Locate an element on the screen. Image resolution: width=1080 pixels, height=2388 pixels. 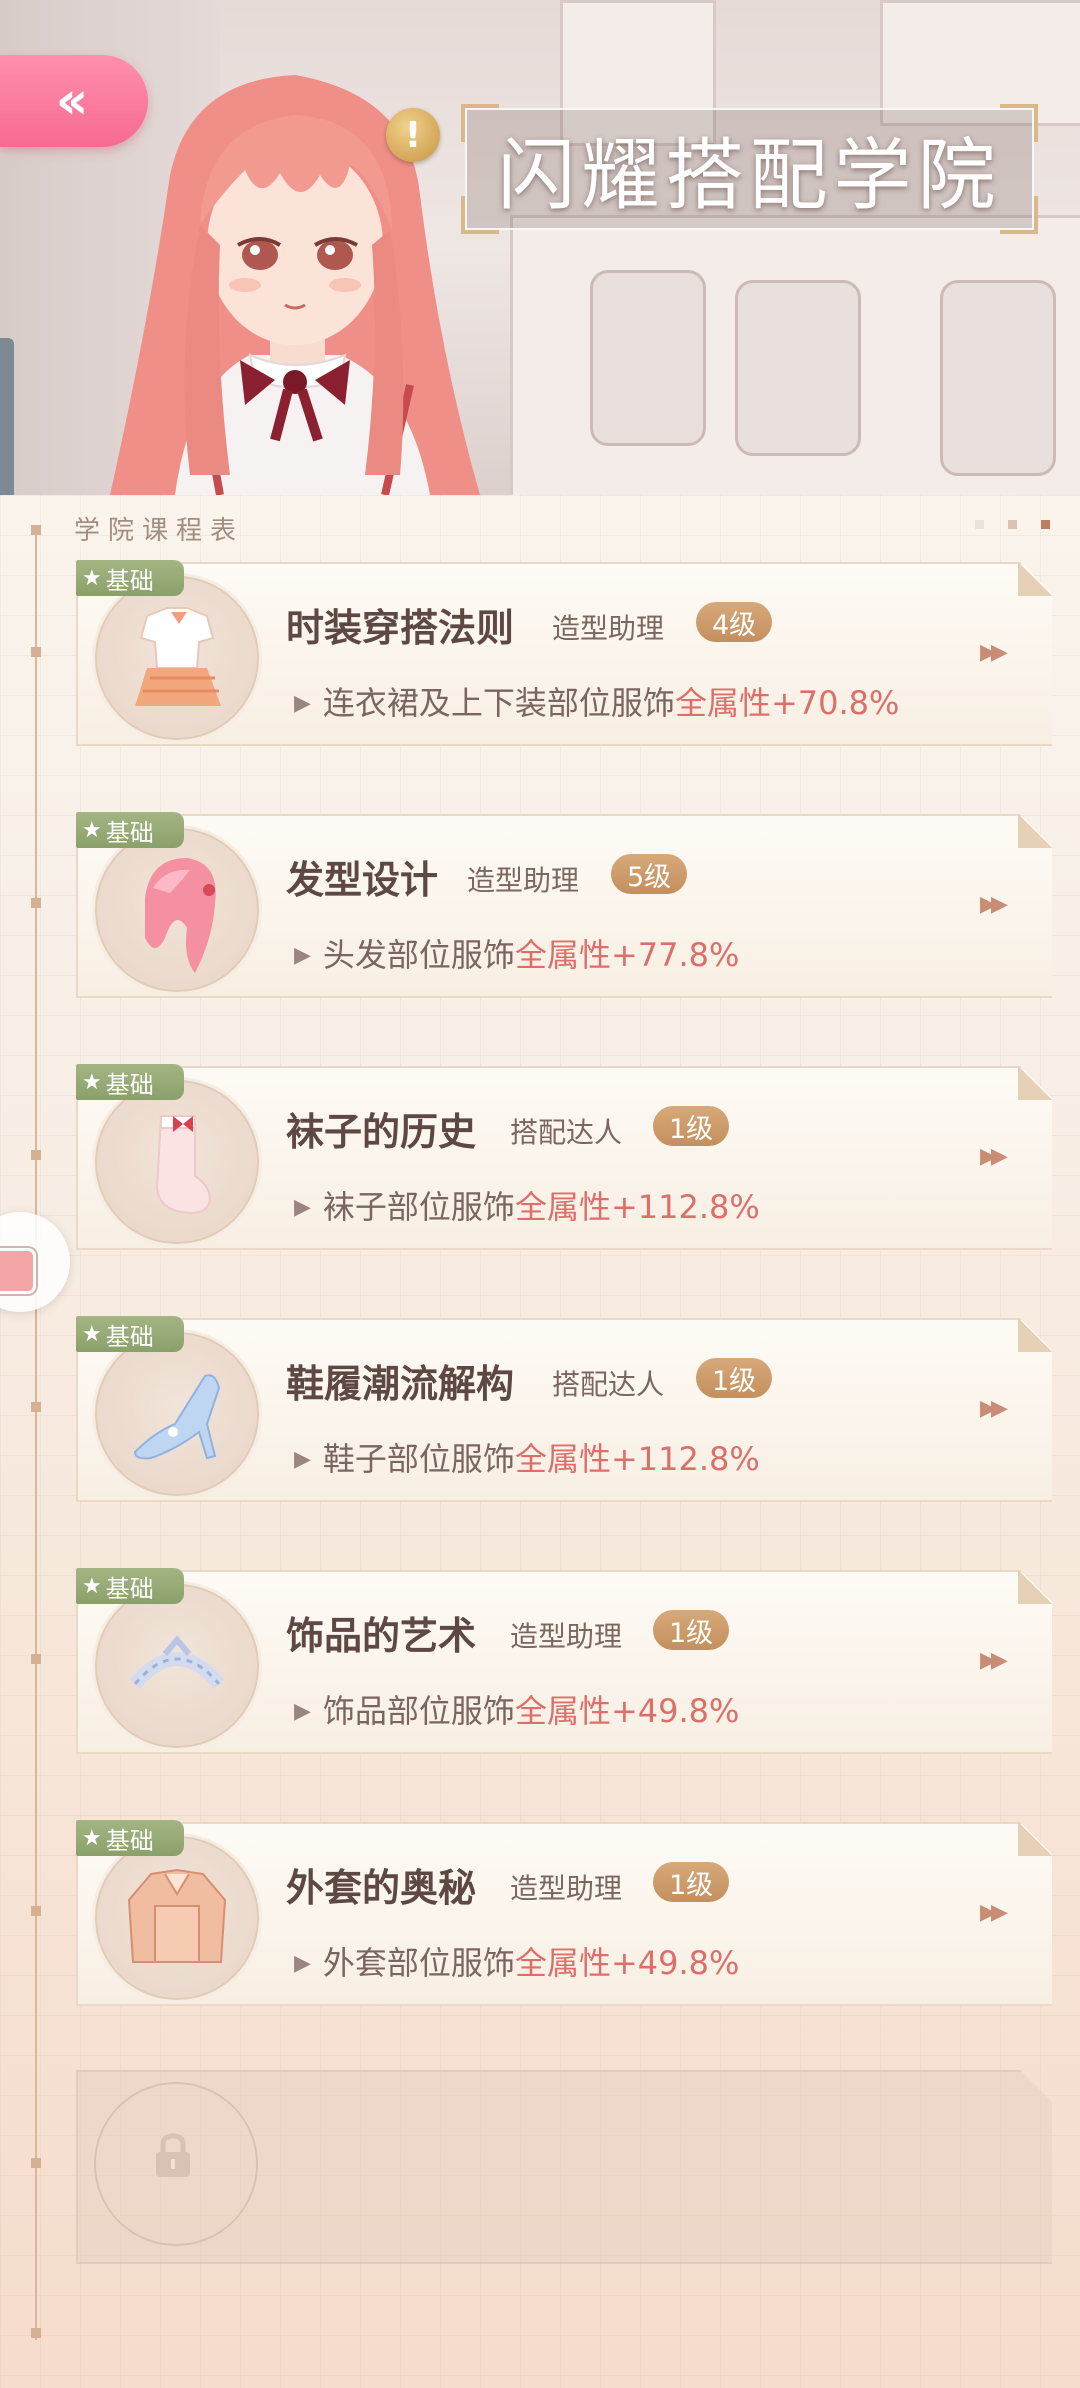
jacket-icon is located at coordinates (177, 1915).